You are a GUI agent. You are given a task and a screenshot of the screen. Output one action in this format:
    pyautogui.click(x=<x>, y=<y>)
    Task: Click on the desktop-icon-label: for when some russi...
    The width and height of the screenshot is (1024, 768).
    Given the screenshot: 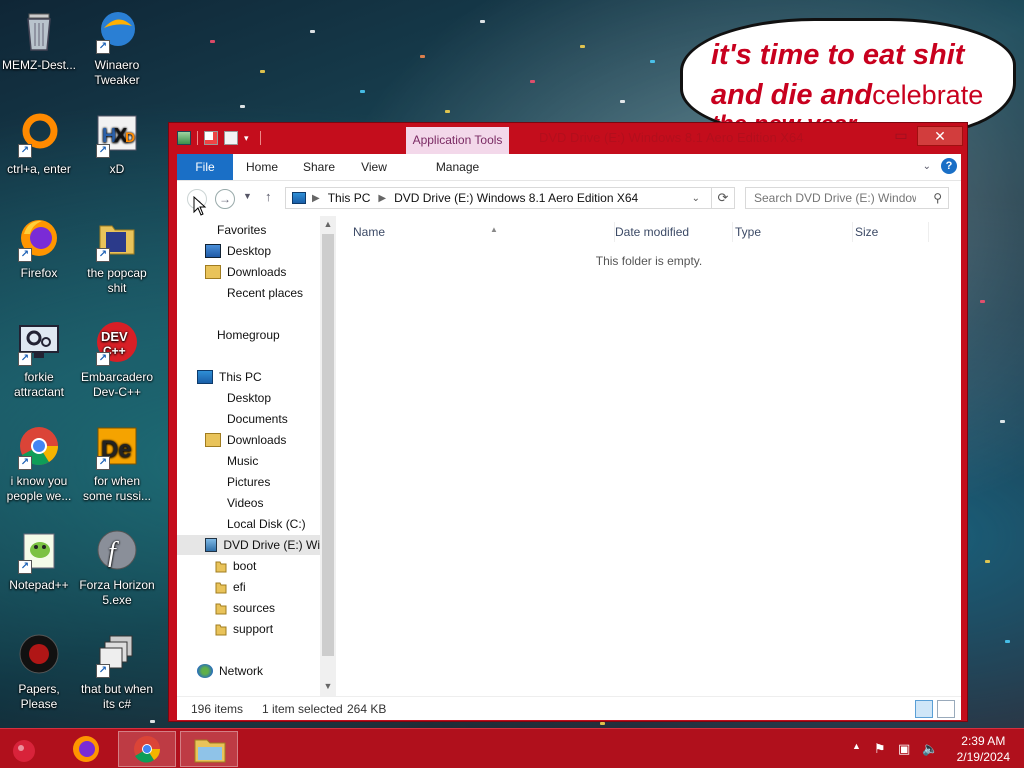 What is the action you would take?
    pyautogui.click(x=116, y=488)
    